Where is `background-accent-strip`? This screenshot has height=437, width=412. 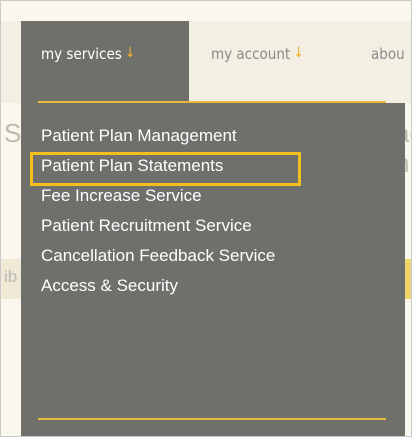 background-accent-strip is located at coordinates (408, 279).